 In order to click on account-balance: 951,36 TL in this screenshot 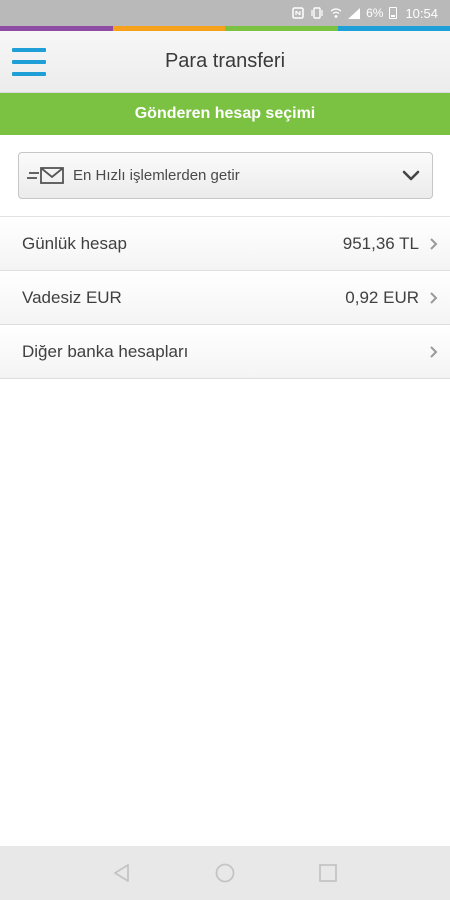, I will do `click(380, 243)`.